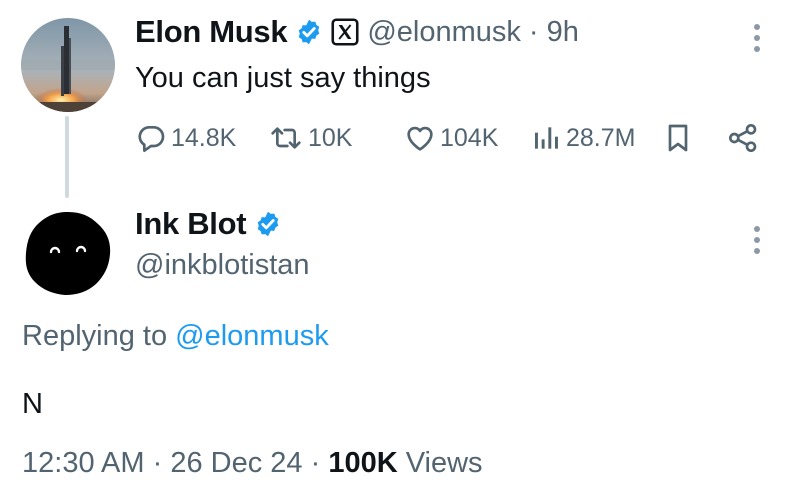 This screenshot has width=800, height=495. What do you see at coordinates (563, 32) in the screenshot?
I see `tweet-time-ago: 9h` at bounding box center [563, 32].